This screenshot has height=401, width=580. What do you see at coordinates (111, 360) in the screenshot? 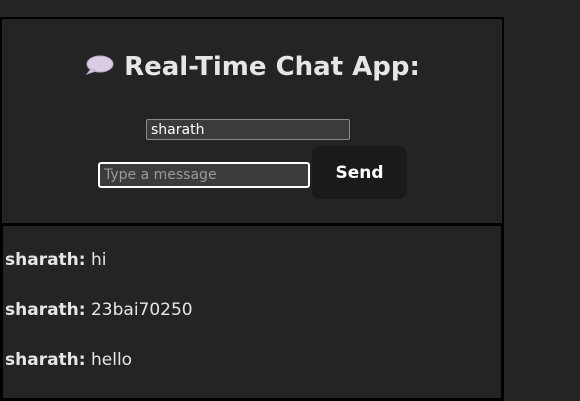
I see `message-text: hello` at bounding box center [111, 360].